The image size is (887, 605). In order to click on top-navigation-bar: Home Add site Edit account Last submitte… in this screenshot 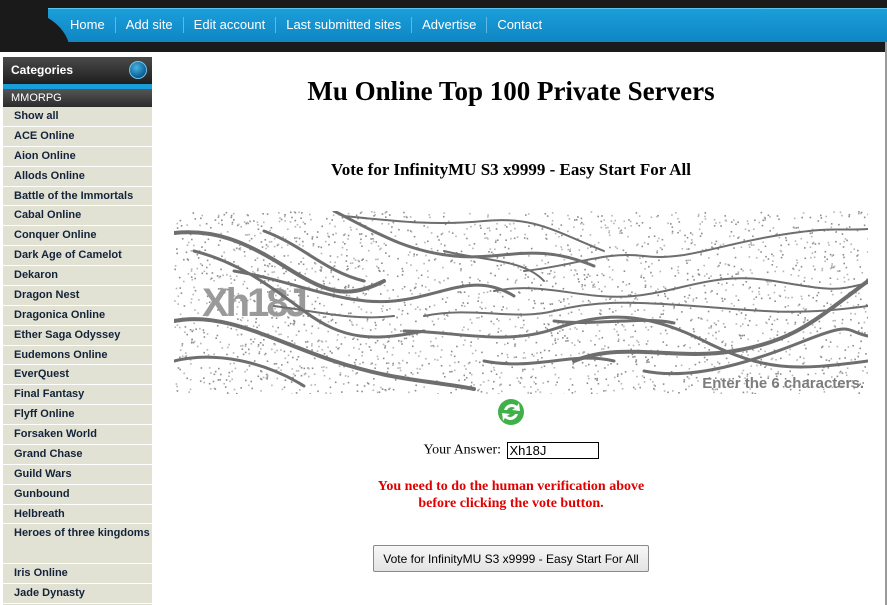, I will do `click(443, 26)`.